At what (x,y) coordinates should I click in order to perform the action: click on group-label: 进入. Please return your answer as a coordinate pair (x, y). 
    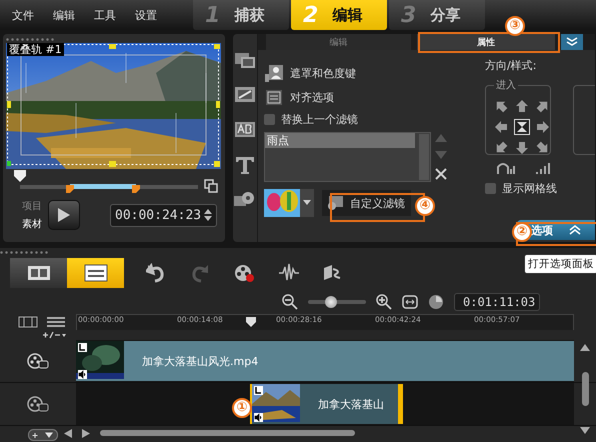
    Looking at the image, I should click on (506, 85).